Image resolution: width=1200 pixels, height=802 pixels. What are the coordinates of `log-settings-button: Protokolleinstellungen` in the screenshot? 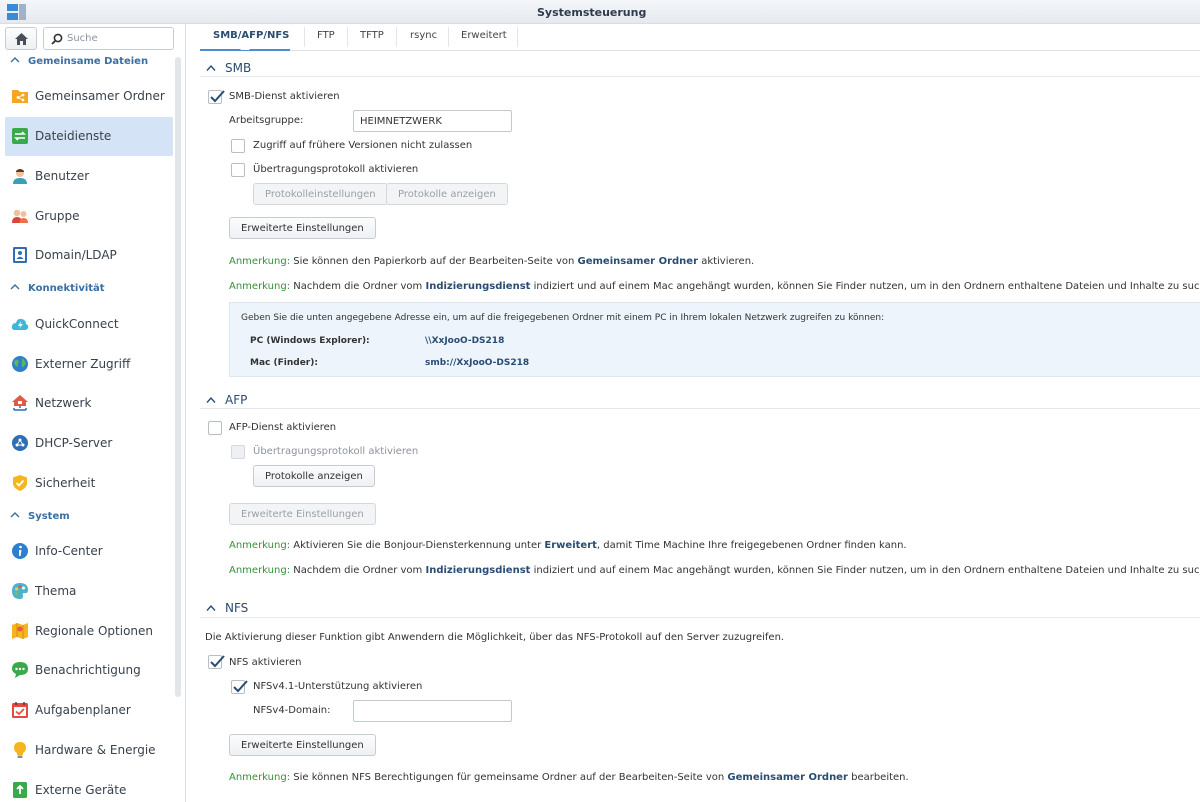 It's located at (320, 194).